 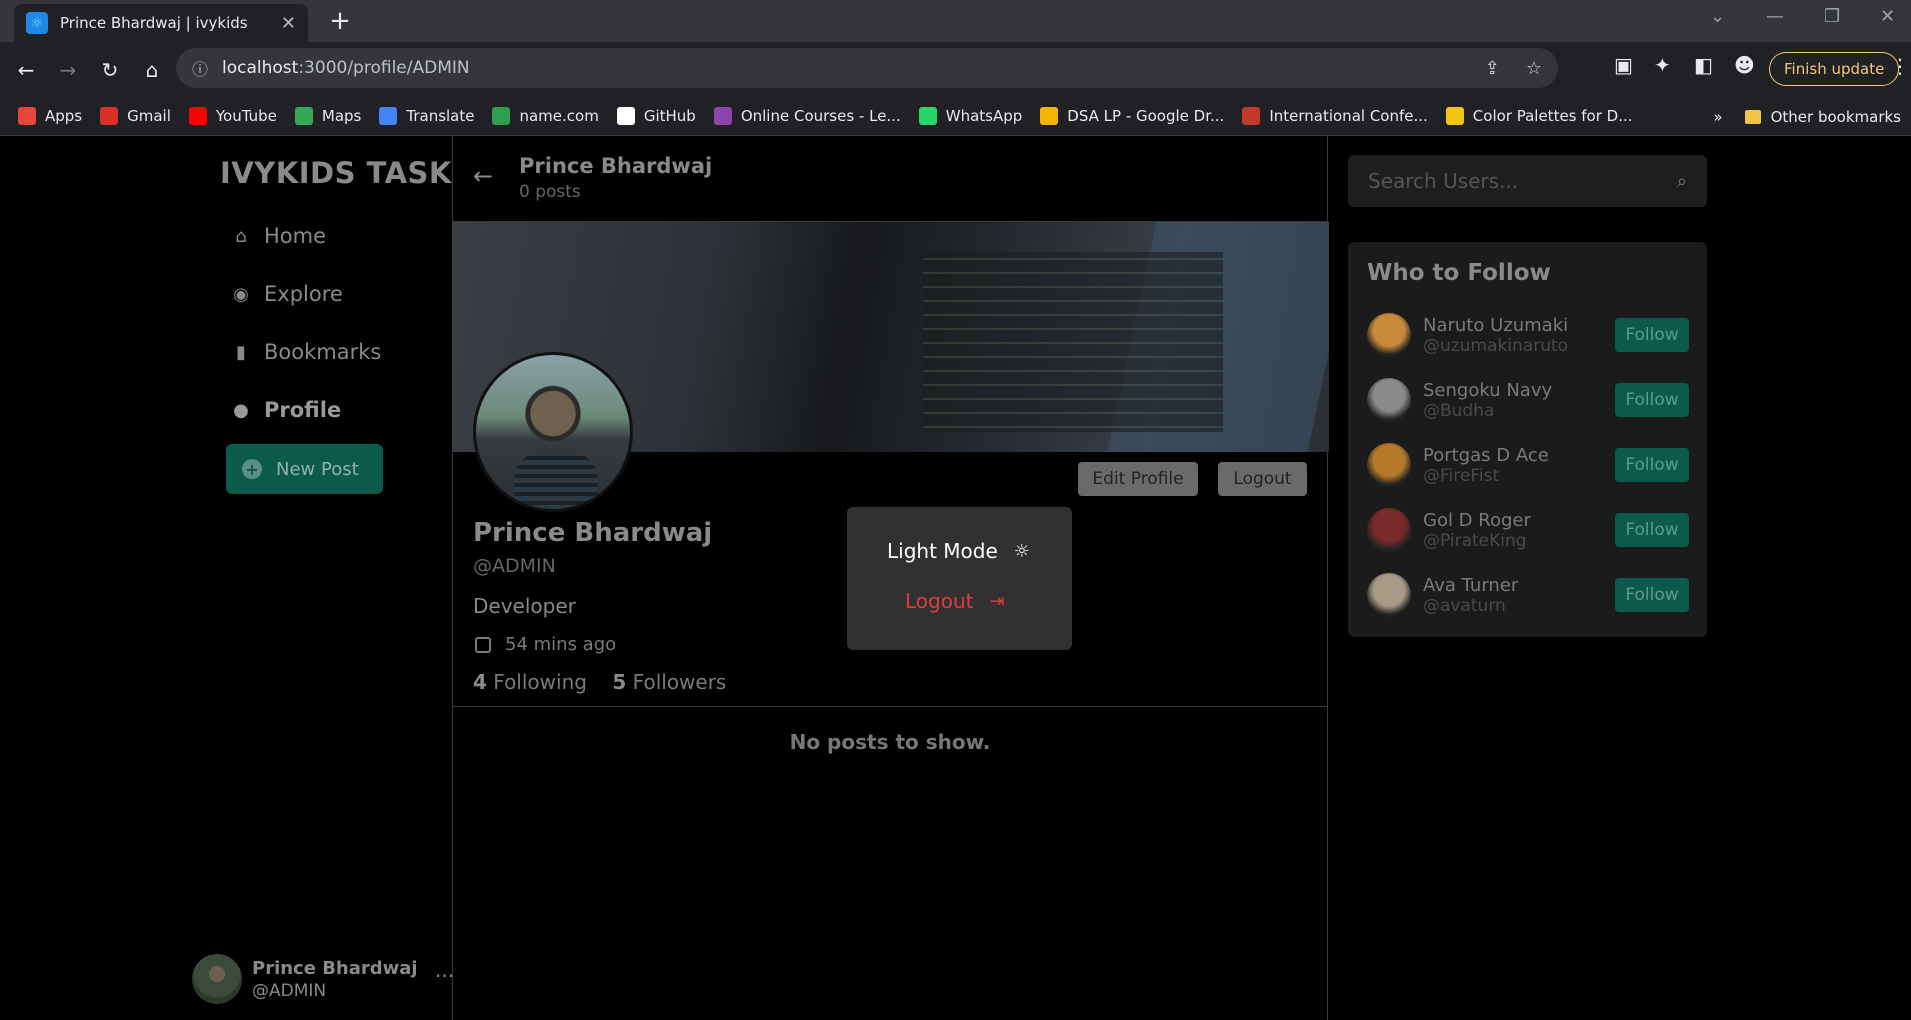 I want to click on bookmark-label: Gmail, so click(x=149, y=116).